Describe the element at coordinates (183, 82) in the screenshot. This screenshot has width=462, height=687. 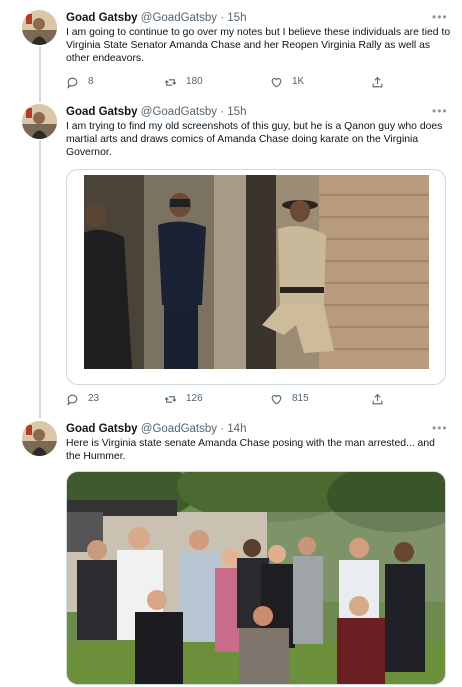
I see `retweet-button: 180` at that location.